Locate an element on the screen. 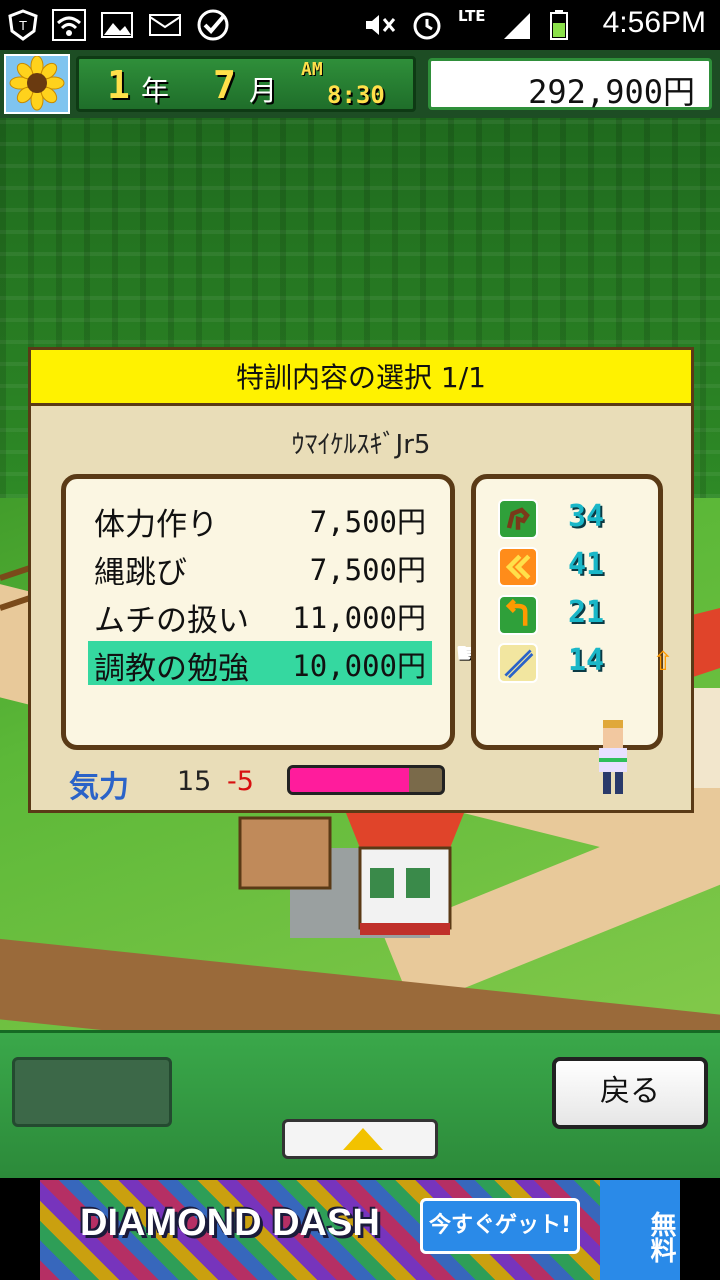 The width and height of the screenshot is (720, 1280). stat-row: 21 is located at coordinates (578, 616).